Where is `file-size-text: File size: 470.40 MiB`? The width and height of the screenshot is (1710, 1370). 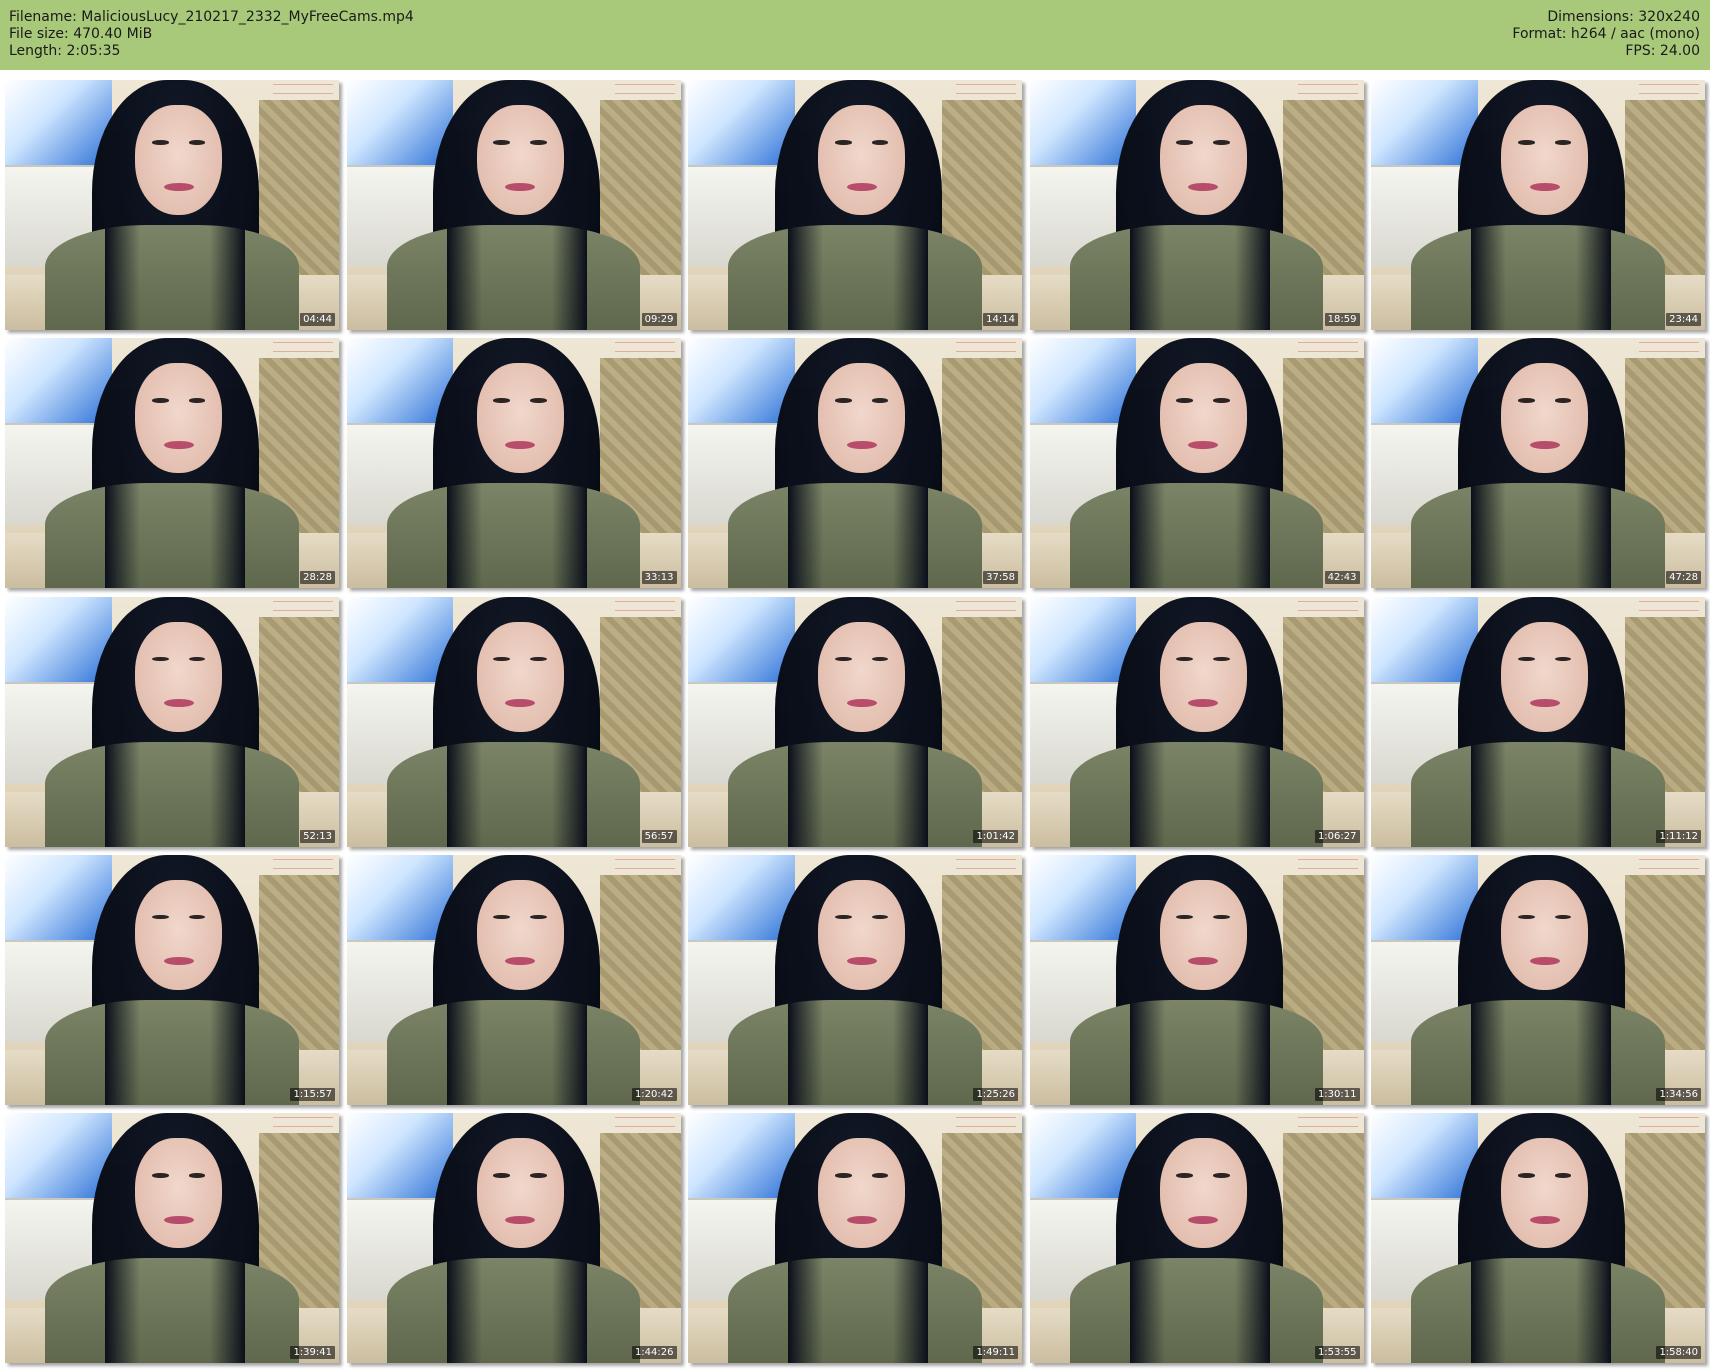
file-size-text: File size: 470.40 MiB is located at coordinates (81, 34).